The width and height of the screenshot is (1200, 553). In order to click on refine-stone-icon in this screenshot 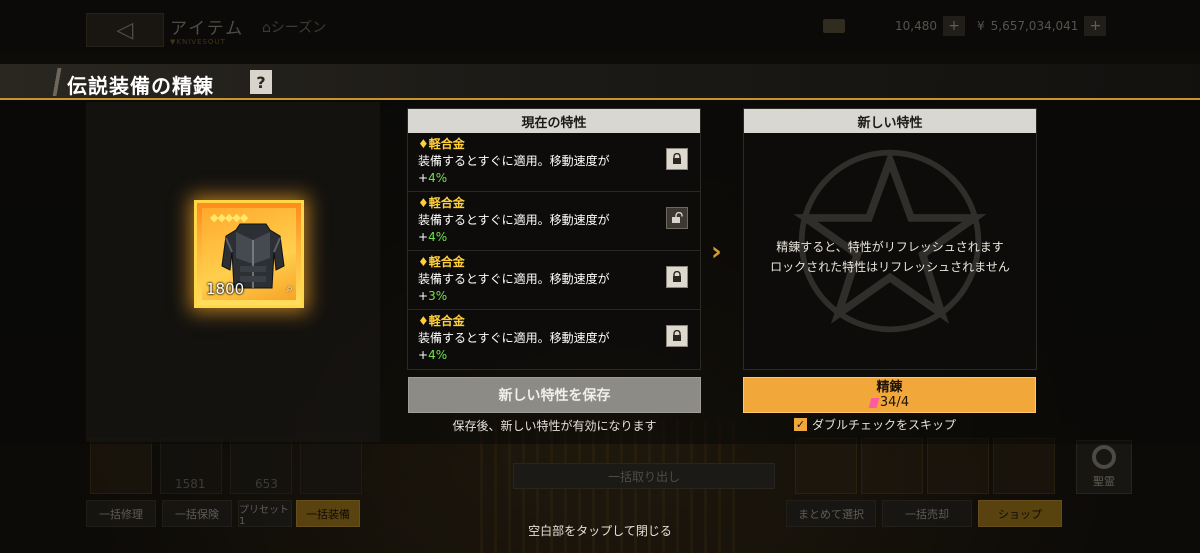, I will do `click(874, 402)`.